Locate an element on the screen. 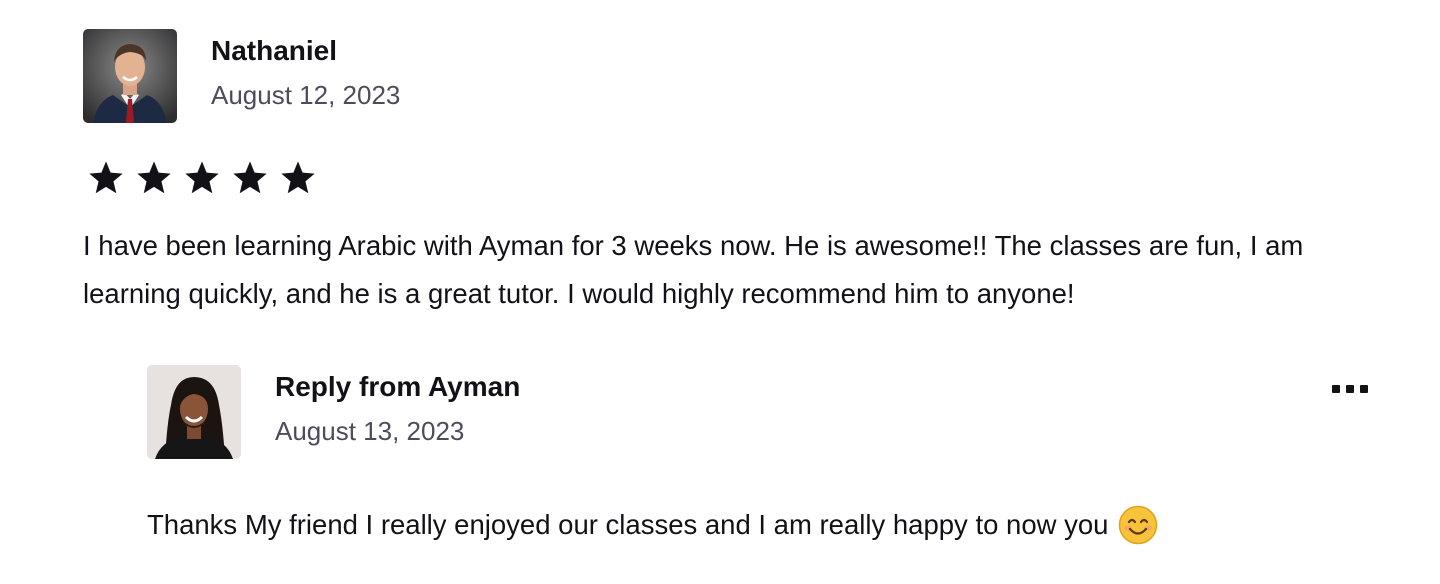 This screenshot has height=584, width=1440. review-meta: Nathaniel August 12, 2023 is located at coordinates (305, 70).